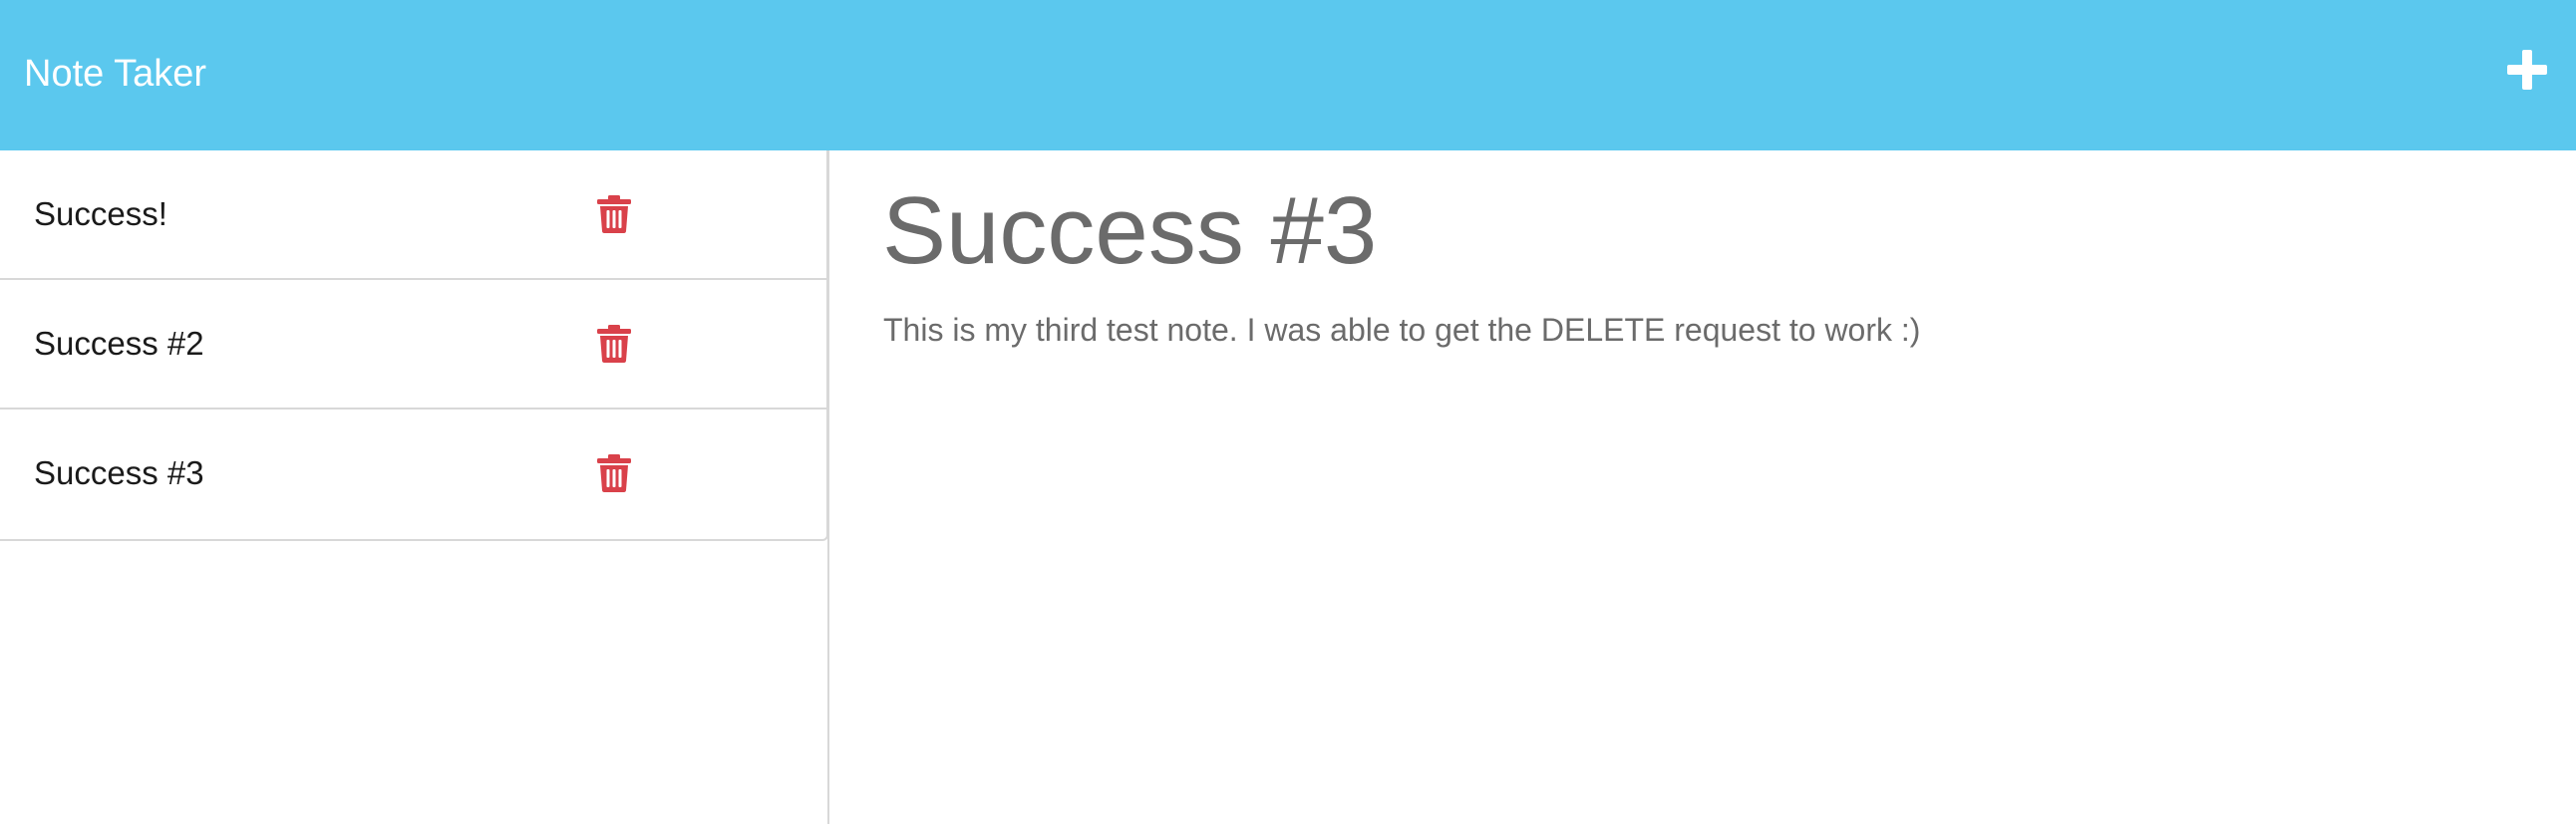 This screenshot has height=824, width=2576. What do you see at coordinates (119, 473) in the screenshot?
I see `note-list-title: Success #3` at bounding box center [119, 473].